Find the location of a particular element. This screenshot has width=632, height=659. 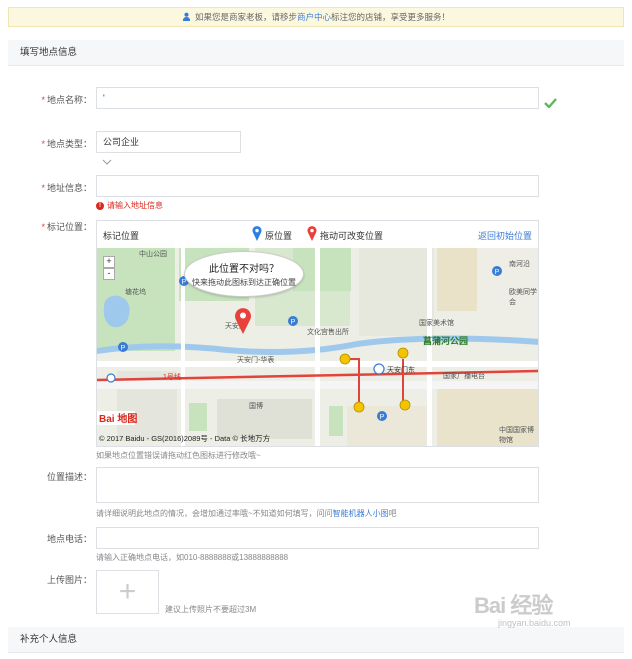

checkmark-icon is located at coordinates (550, 104).